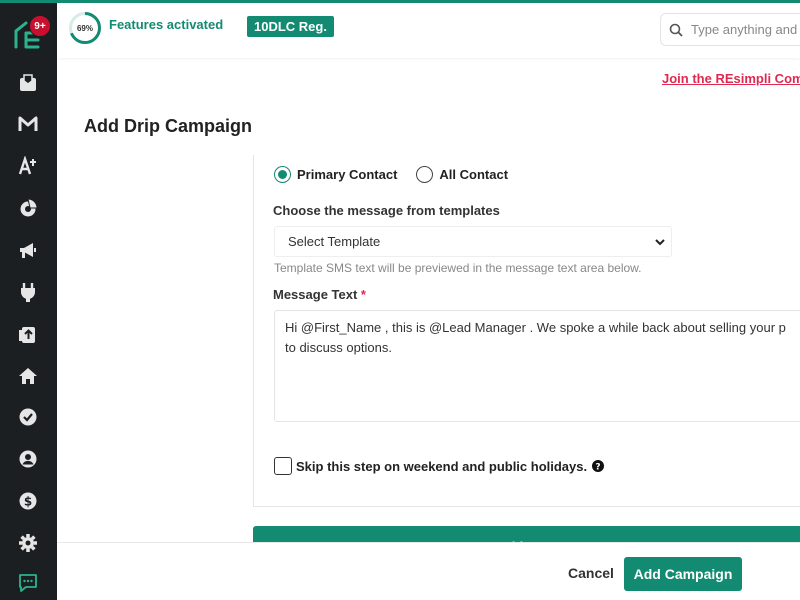  What do you see at coordinates (28, 334) in the screenshot?
I see `upload-icon` at bounding box center [28, 334].